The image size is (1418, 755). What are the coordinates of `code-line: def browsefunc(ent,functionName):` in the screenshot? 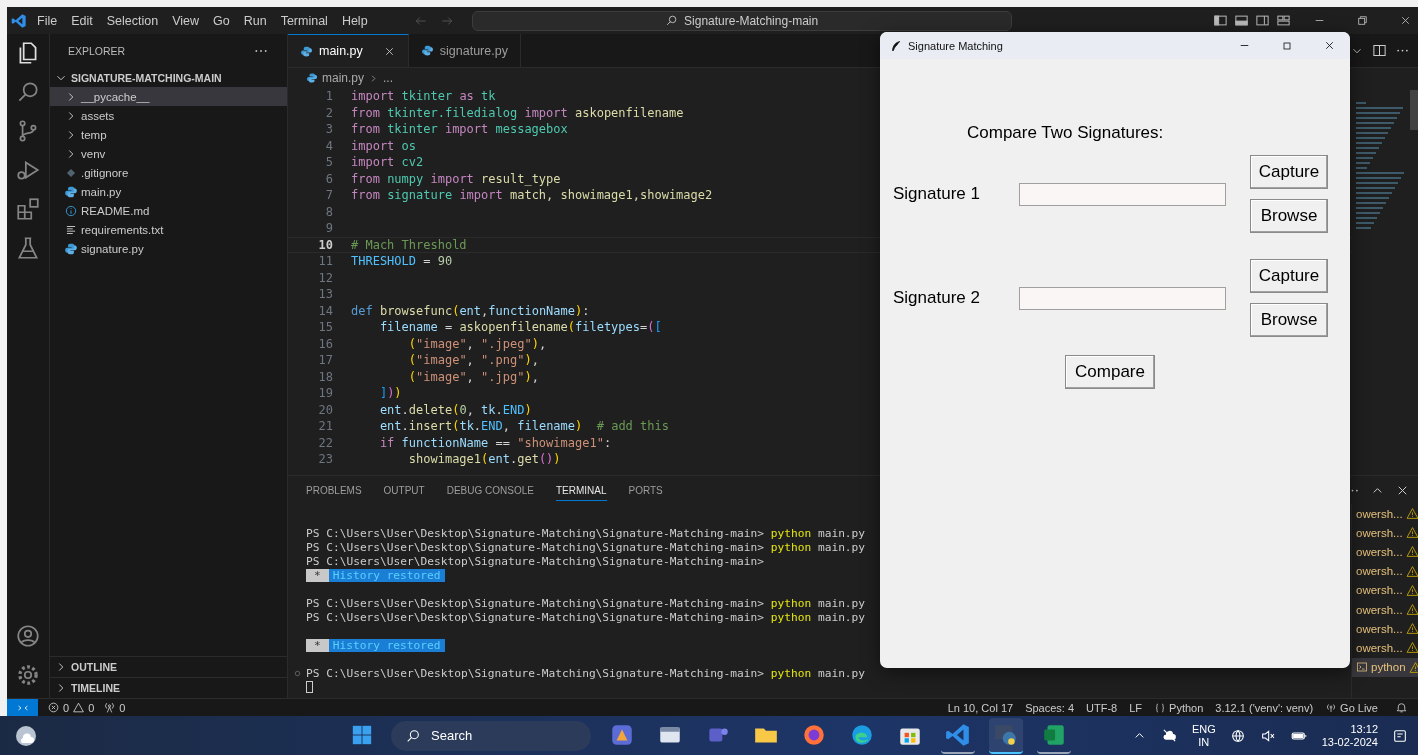 It's located at (470, 310).